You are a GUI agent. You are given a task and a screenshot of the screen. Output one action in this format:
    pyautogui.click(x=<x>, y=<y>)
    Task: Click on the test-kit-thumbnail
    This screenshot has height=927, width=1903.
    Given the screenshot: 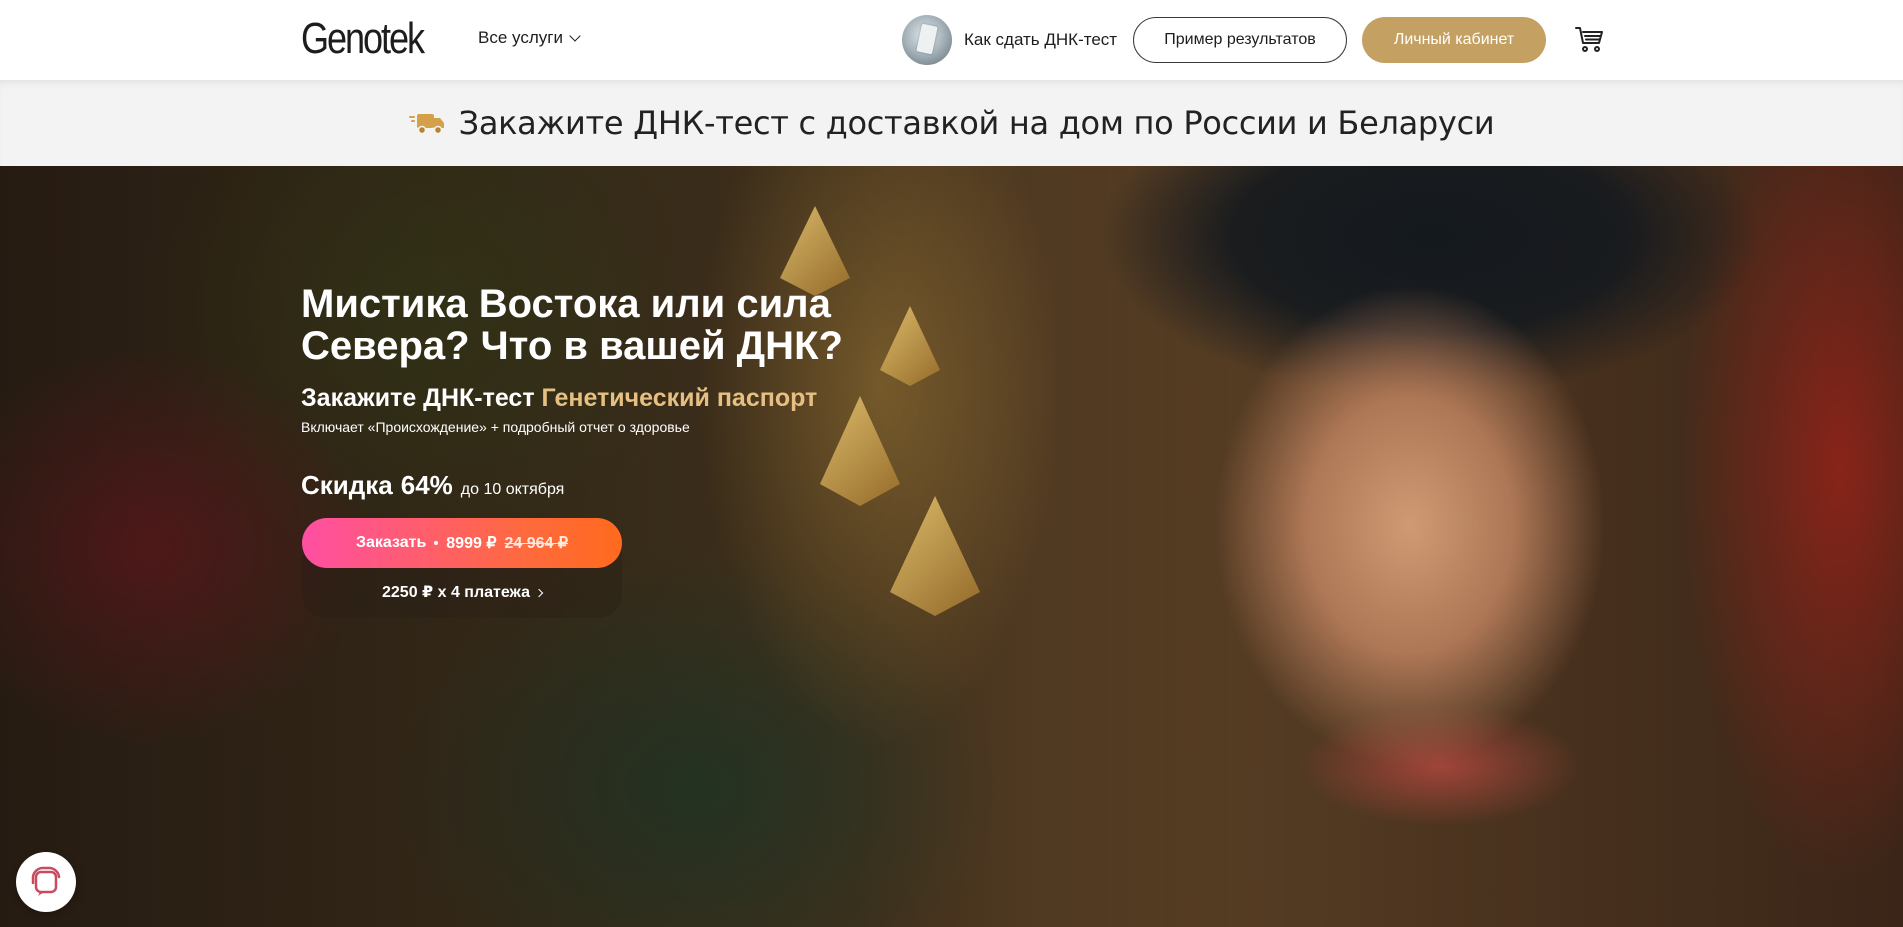 What is the action you would take?
    pyautogui.click(x=927, y=40)
    